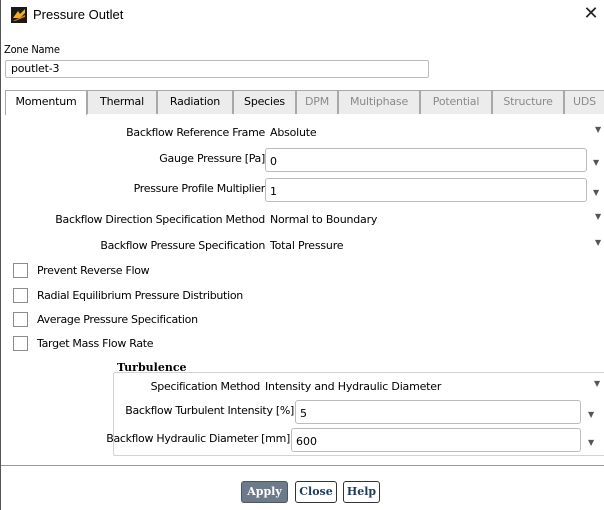 Image resolution: width=604 pixels, height=510 pixels. What do you see at coordinates (140, 295) in the screenshot?
I see `radial-equilibrium-label: Radial Equilibrium Pressure Distribution` at bounding box center [140, 295].